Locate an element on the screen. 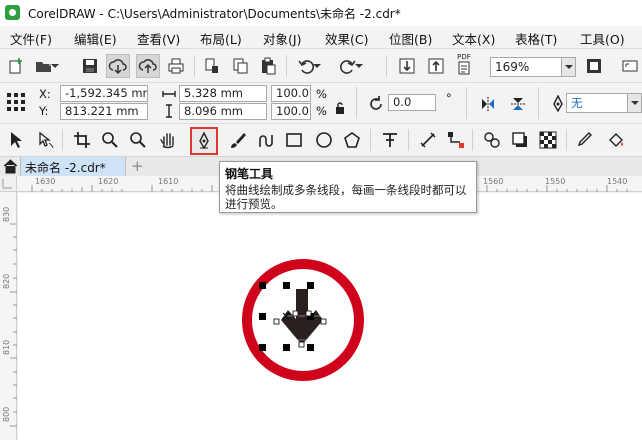  vertical-ruler: 830 820 810 800 is located at coordinates (8, 316).